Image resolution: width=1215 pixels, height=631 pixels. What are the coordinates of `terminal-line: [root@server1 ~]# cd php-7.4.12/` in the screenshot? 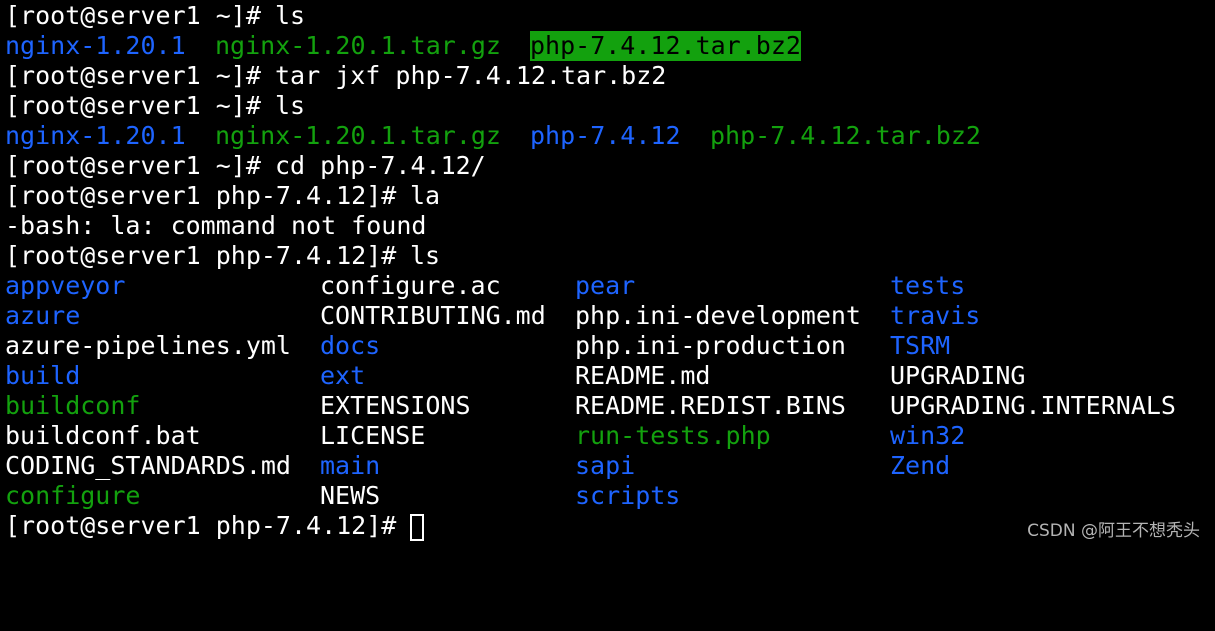 It's located at (245, 166).